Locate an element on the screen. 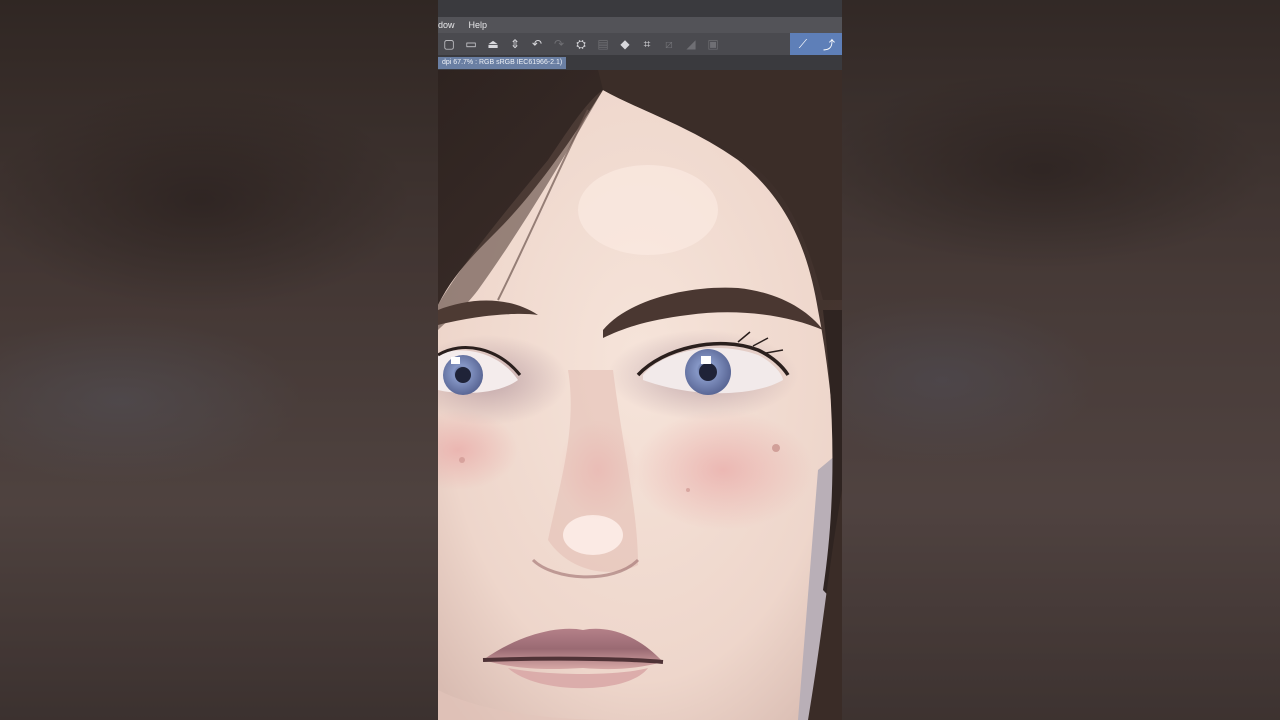  canvas-tab: dpi 67.7% : RGB sRGB IEC61966-2.1) is located at coordinates (502, 63).